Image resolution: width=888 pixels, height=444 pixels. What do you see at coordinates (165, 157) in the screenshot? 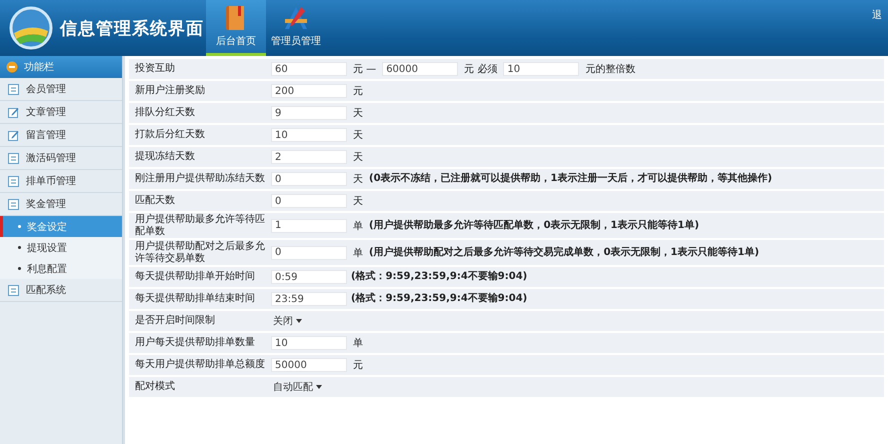
I see `field-label: 提现冻结天数` at bounding box center [165, 157].